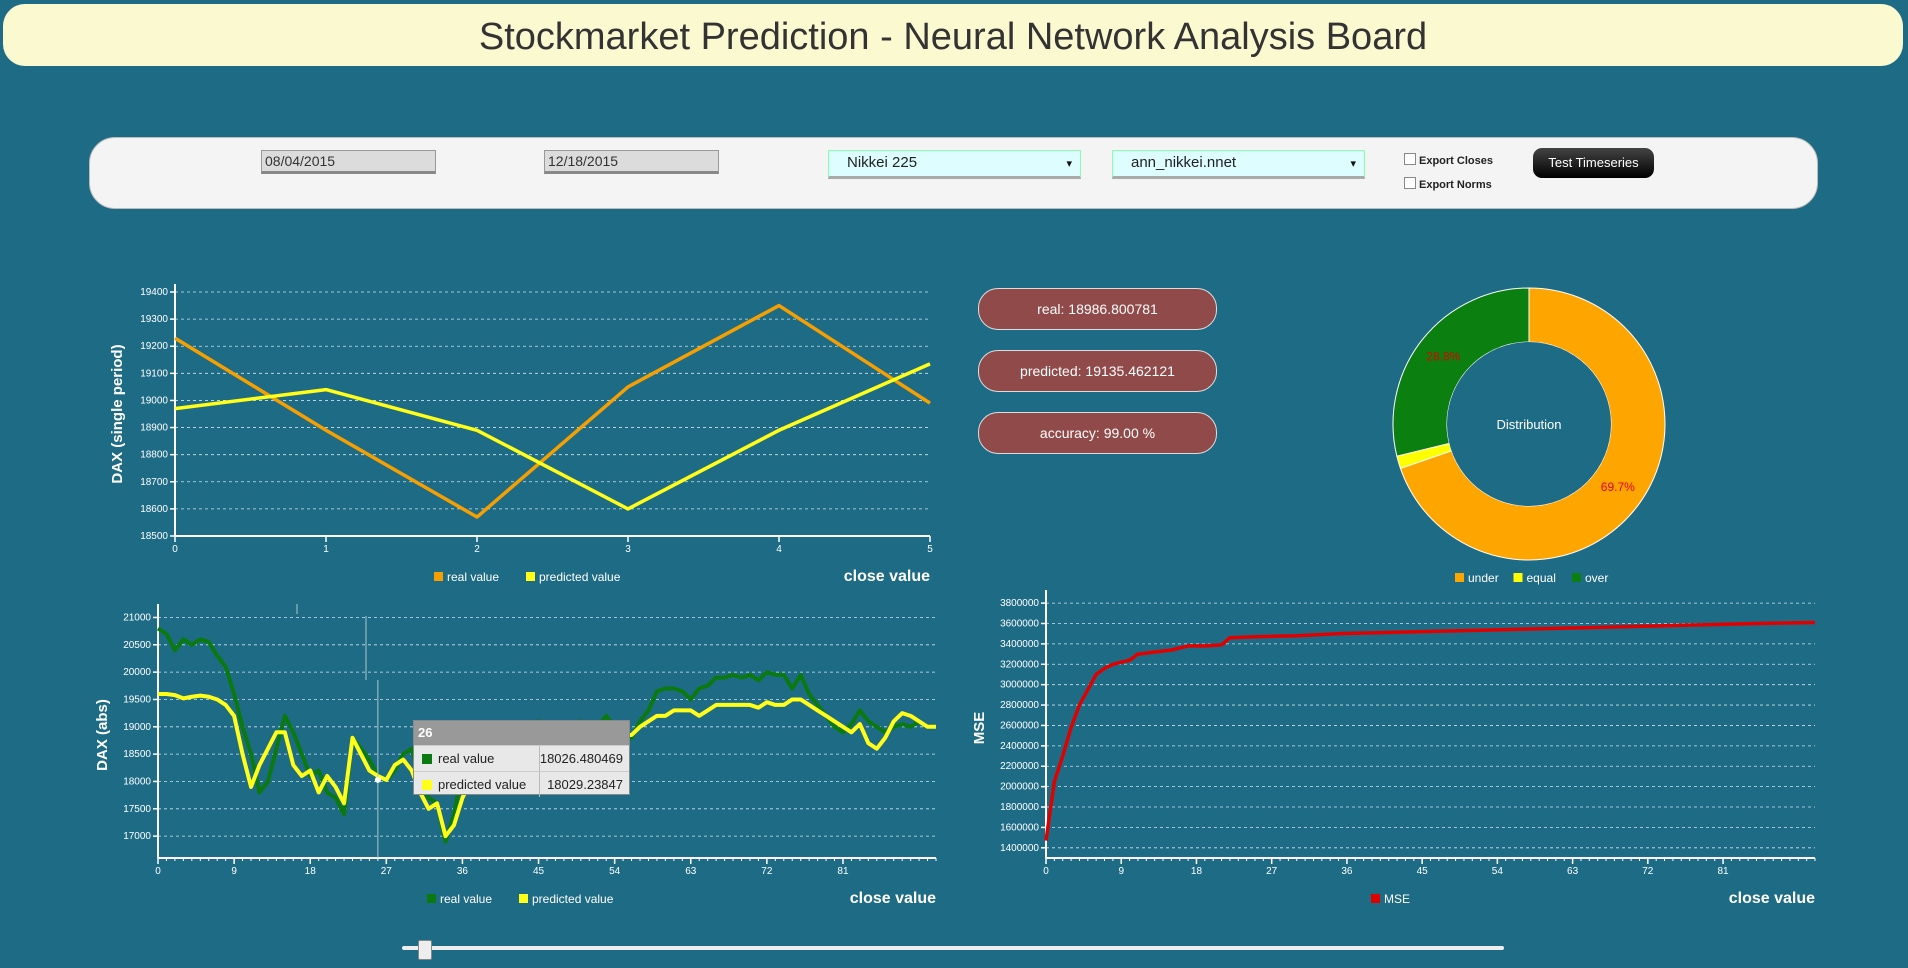 This screenshot has height=968, width=1908. What do you see at coordinates (154, 319) in the screenshot?
I see `y-tick-label: 19300` at bounding box center [154, 319].